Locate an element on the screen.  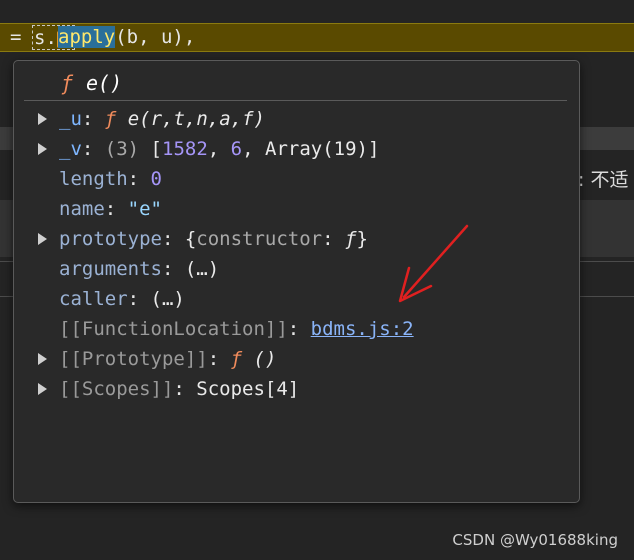
watermark: CSDN @Wy01688king is located at coordinates (535, 540).